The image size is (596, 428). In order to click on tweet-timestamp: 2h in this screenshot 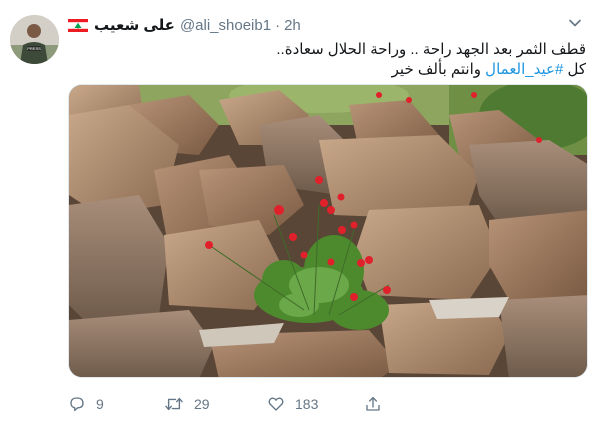, I will do `click(292, 25)`.